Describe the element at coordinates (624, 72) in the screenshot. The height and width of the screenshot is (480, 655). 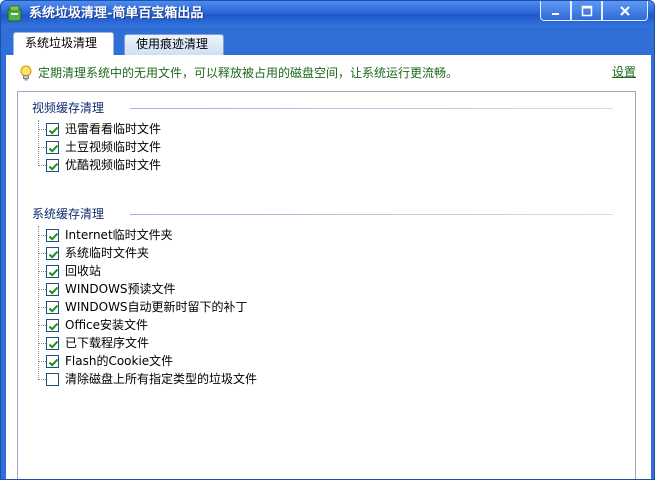
I see `settings-link: 设置` at that location.